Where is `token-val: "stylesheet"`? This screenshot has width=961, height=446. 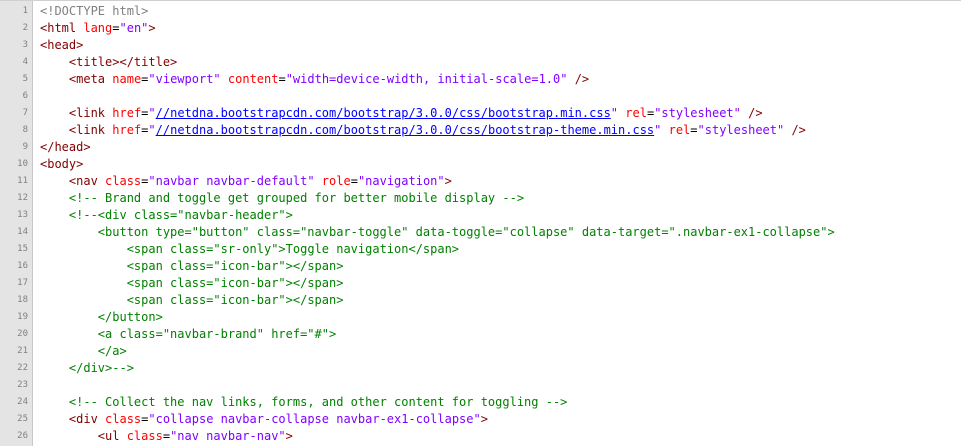
token-val: "stylesheet" is located at coordinates (697, 113).